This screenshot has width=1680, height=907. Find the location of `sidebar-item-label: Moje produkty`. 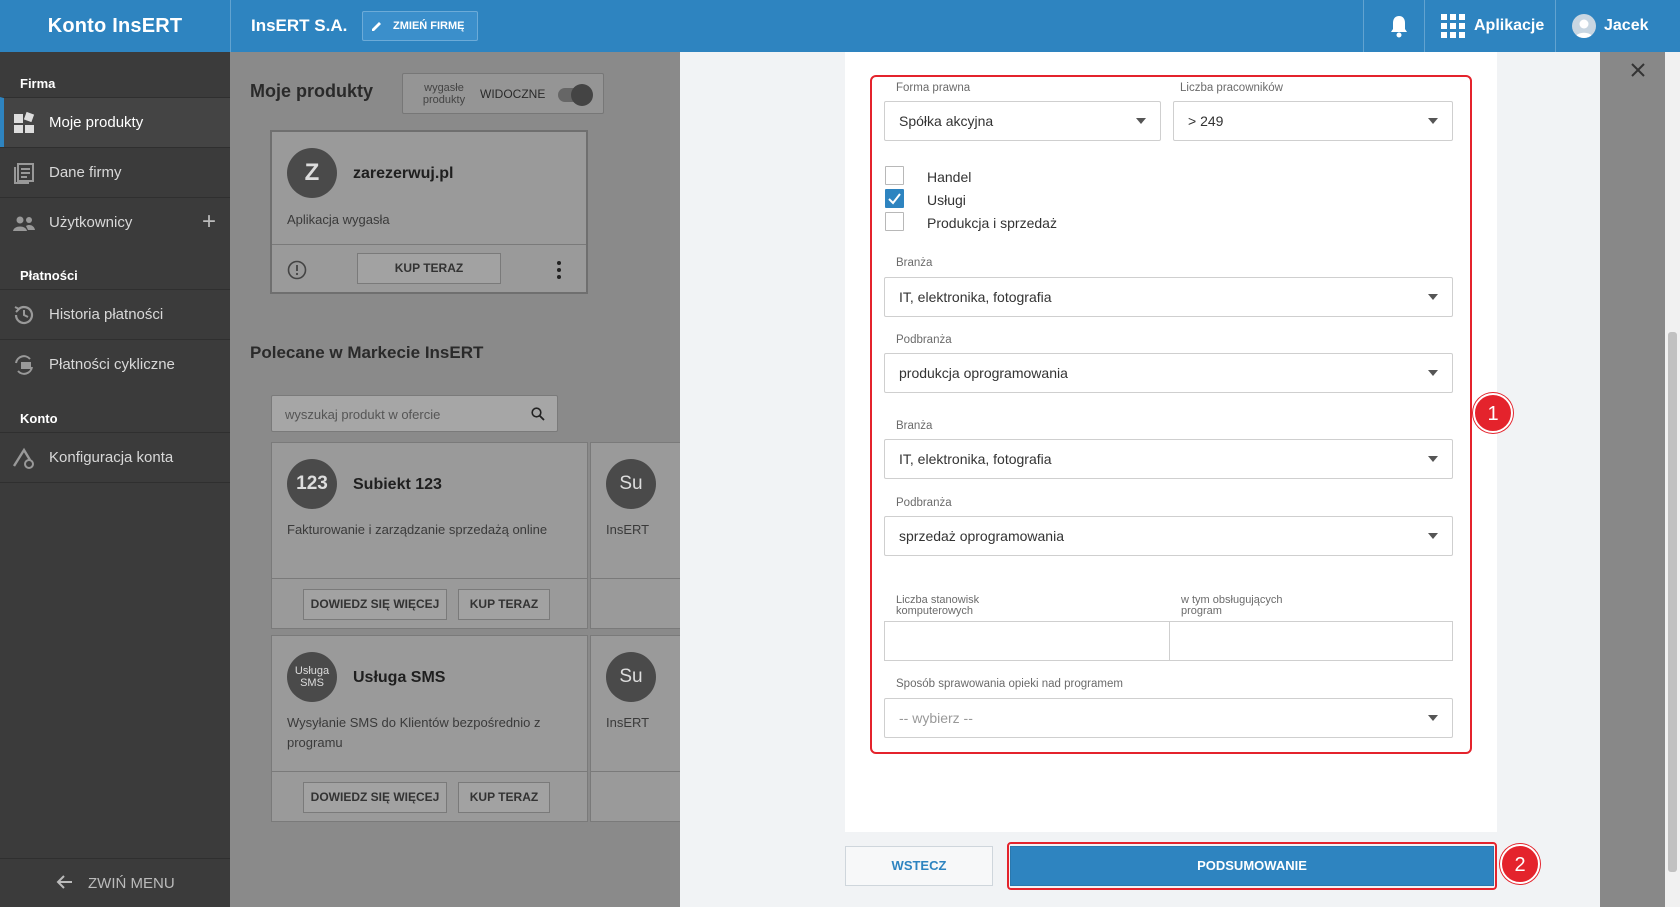

sidebar-item-label: Moje produkty is located at coordinates (96, 122).